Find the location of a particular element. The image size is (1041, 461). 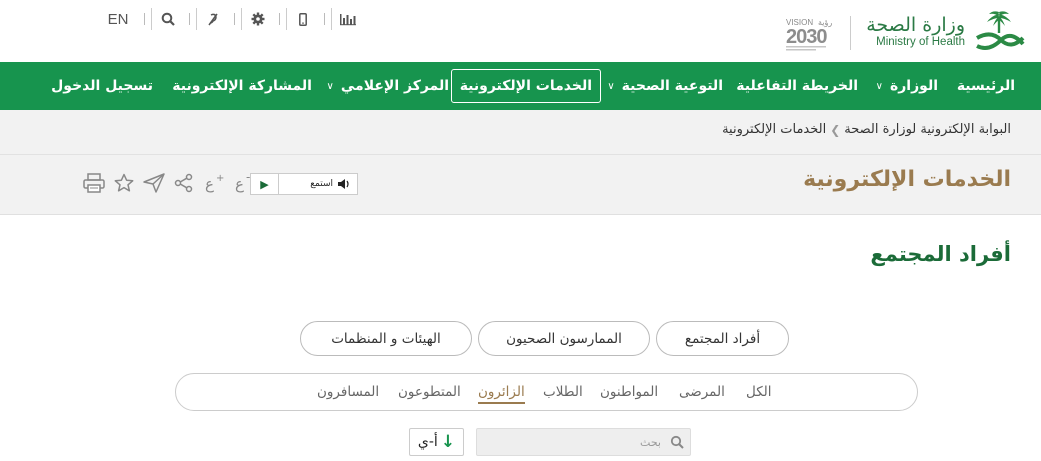

tab-health-practitioners: الممارسون الصحيون is located at coordinates (564, 338).